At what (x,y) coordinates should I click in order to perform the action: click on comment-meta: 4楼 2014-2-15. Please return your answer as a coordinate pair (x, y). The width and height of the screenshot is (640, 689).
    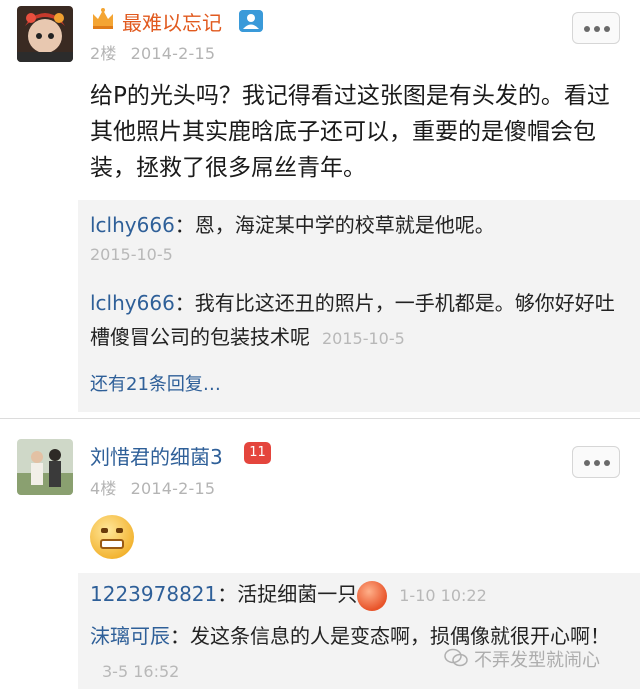
    Looking at the image, I should click on (152, 487).